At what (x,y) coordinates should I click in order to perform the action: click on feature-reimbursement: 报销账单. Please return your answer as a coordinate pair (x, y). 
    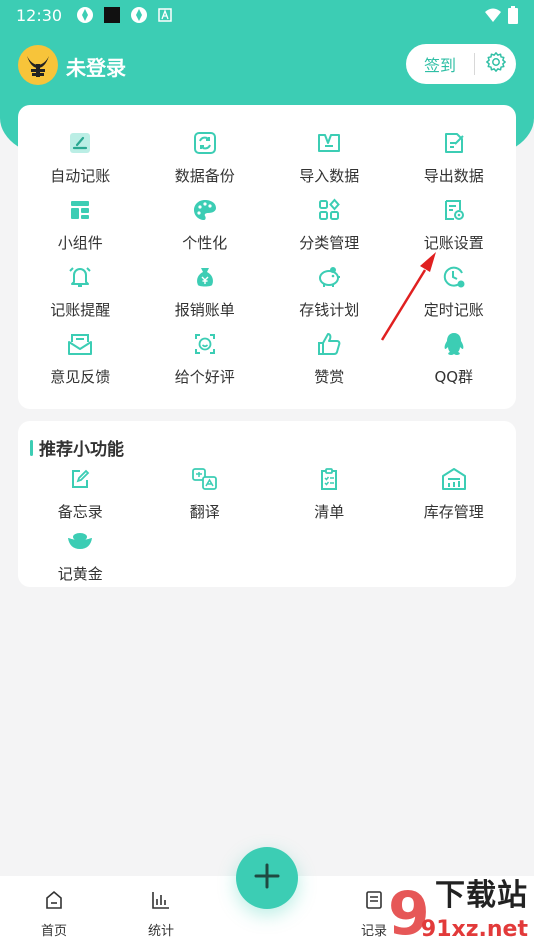
    Looking at the image, I should click on (205, 296).